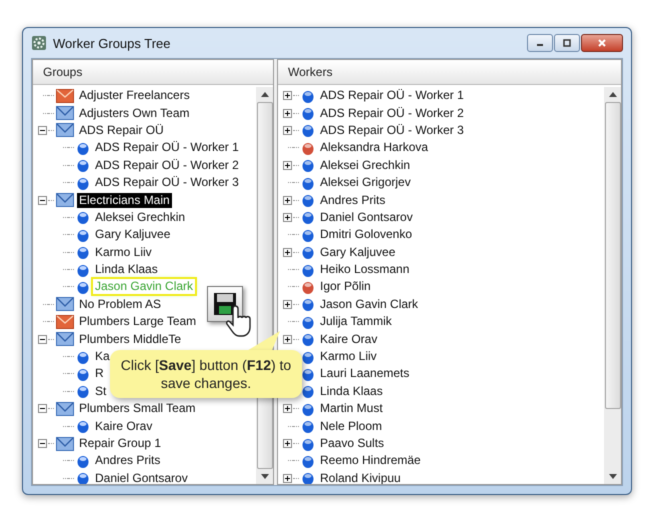  I want to click on column-header: Groups, so click(153, 72).